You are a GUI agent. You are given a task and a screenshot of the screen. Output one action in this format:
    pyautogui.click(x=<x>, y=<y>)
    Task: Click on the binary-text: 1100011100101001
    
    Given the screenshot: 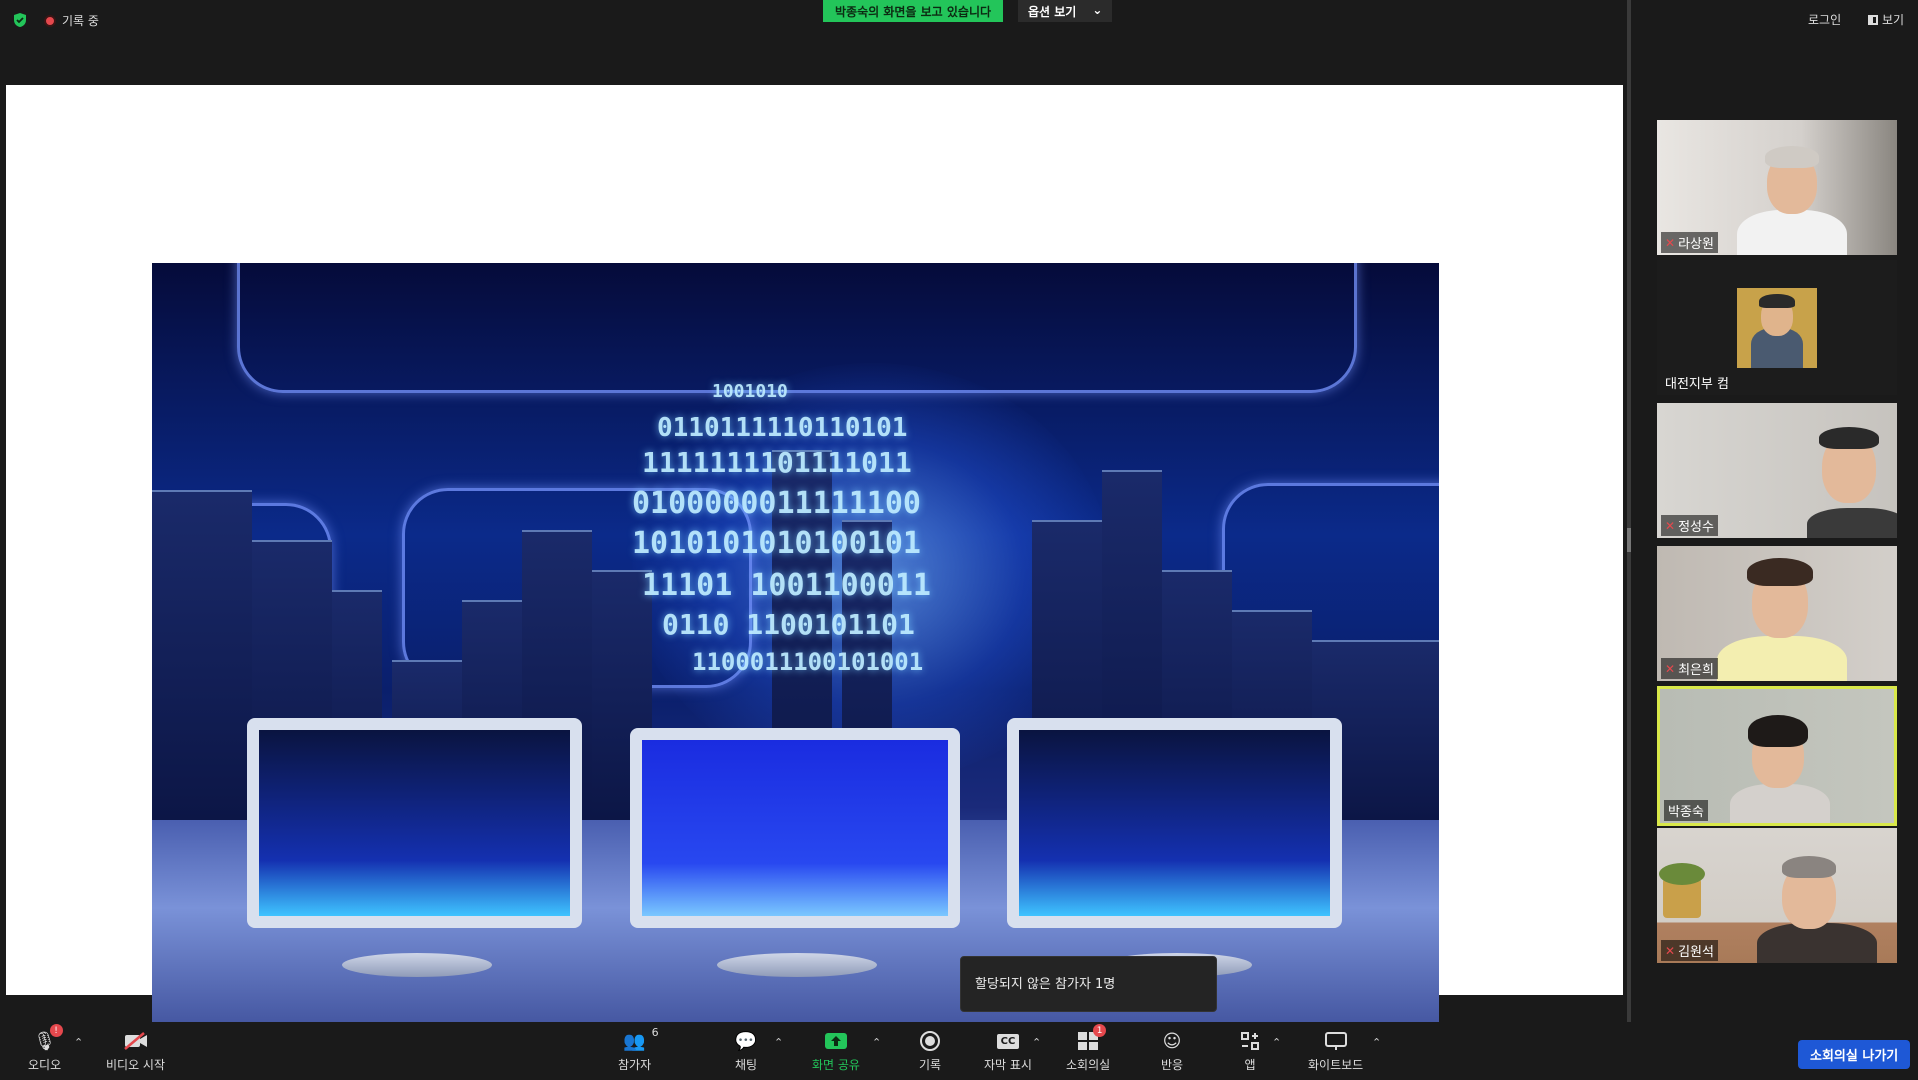 What is the action you would take?
    pyautogui.click(x=808, y=662)
    